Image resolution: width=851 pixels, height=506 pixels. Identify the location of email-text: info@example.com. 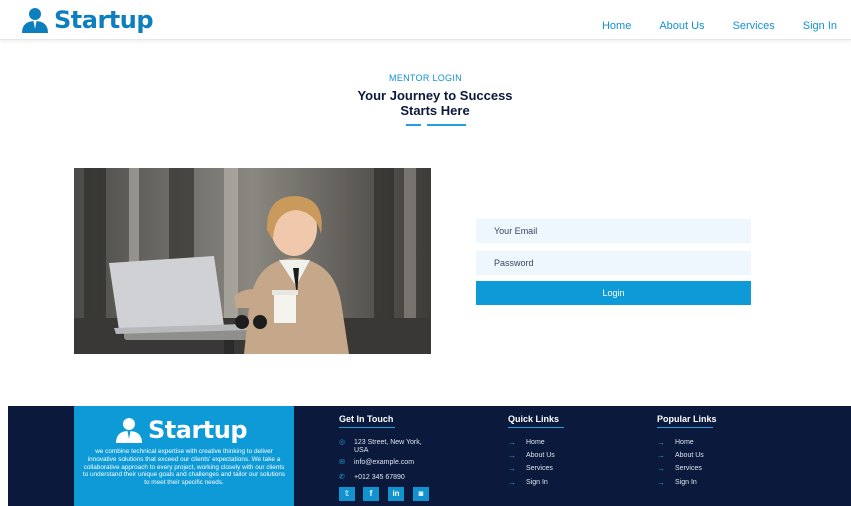
(384, 463).